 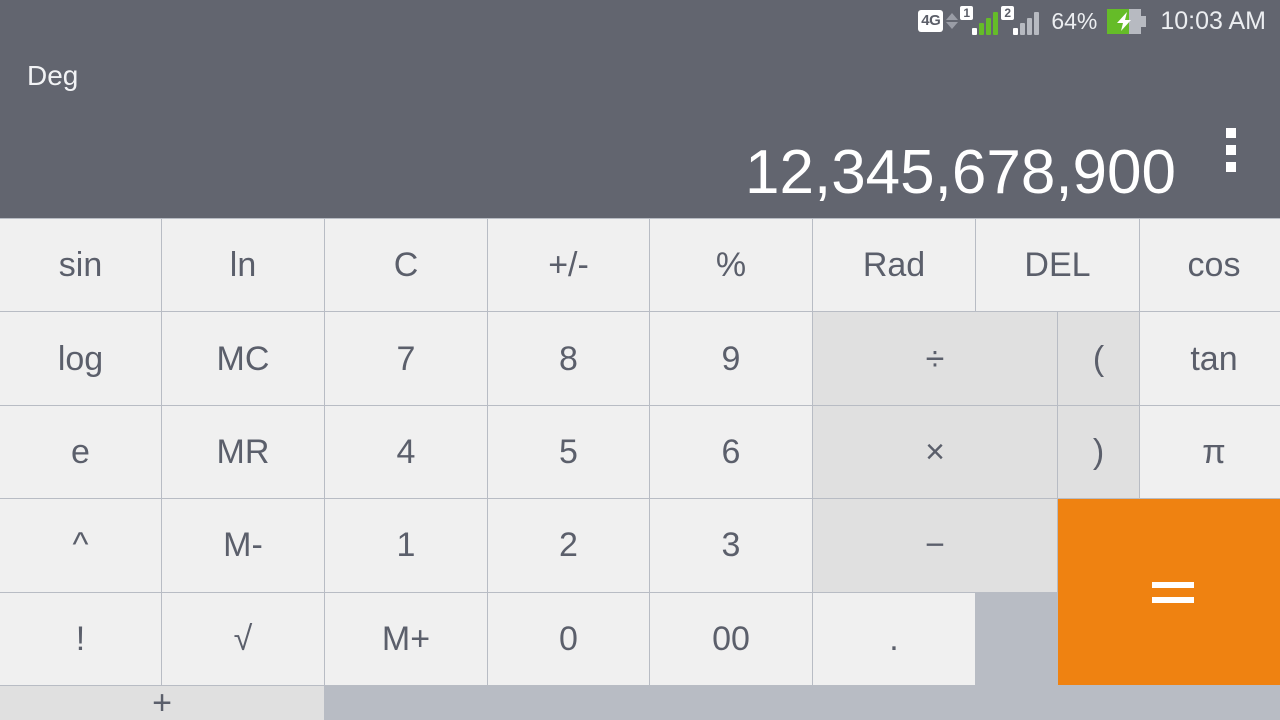 What do you see at coordinates (1057, 265) in the screenshot?
I see `key-delete: DEL` at bounding box center [1057, 265].